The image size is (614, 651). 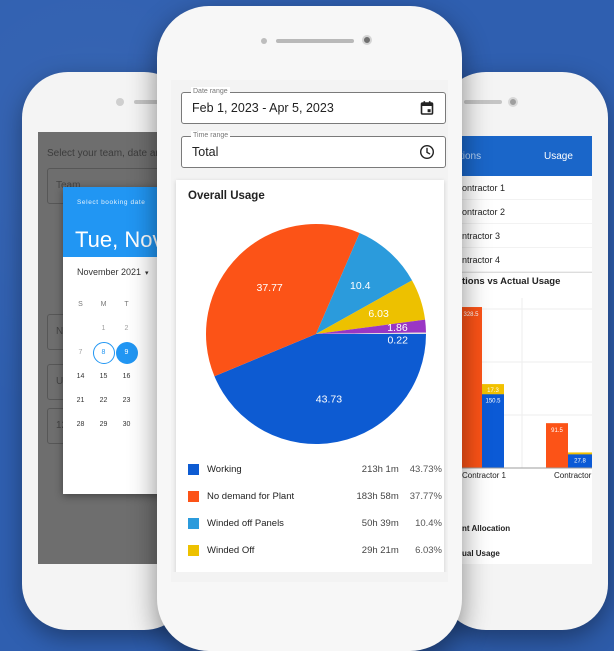 I want to click on month-label: November 2021, so click(x=109, y=272).